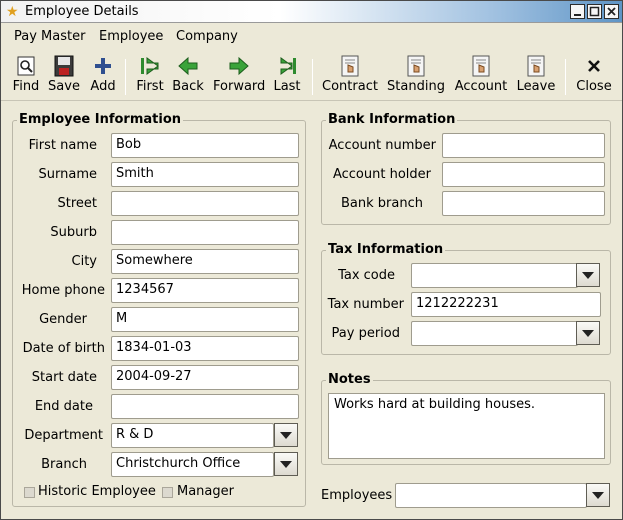 This screenshot has width=623, height=520. What do you see at coordinates (26, 74) in the screenshot?
I see `find-button: Find` at bounding box center [26, 74].